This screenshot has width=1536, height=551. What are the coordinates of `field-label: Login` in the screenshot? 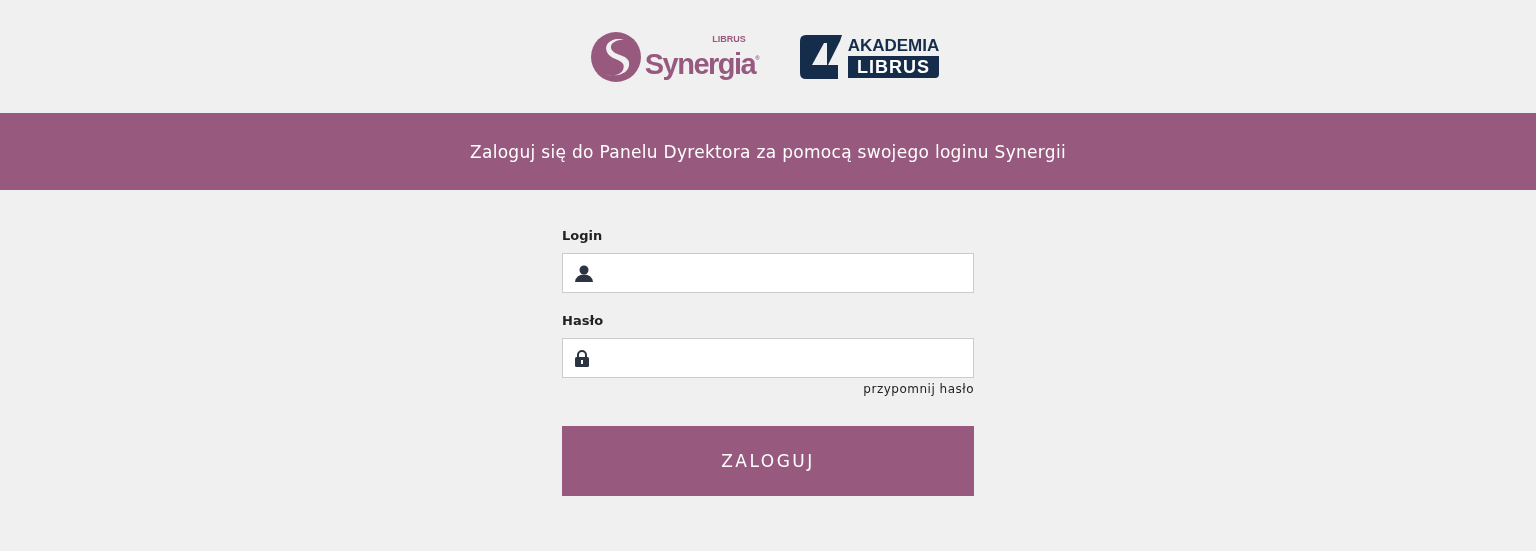 It's located at (582, 235).